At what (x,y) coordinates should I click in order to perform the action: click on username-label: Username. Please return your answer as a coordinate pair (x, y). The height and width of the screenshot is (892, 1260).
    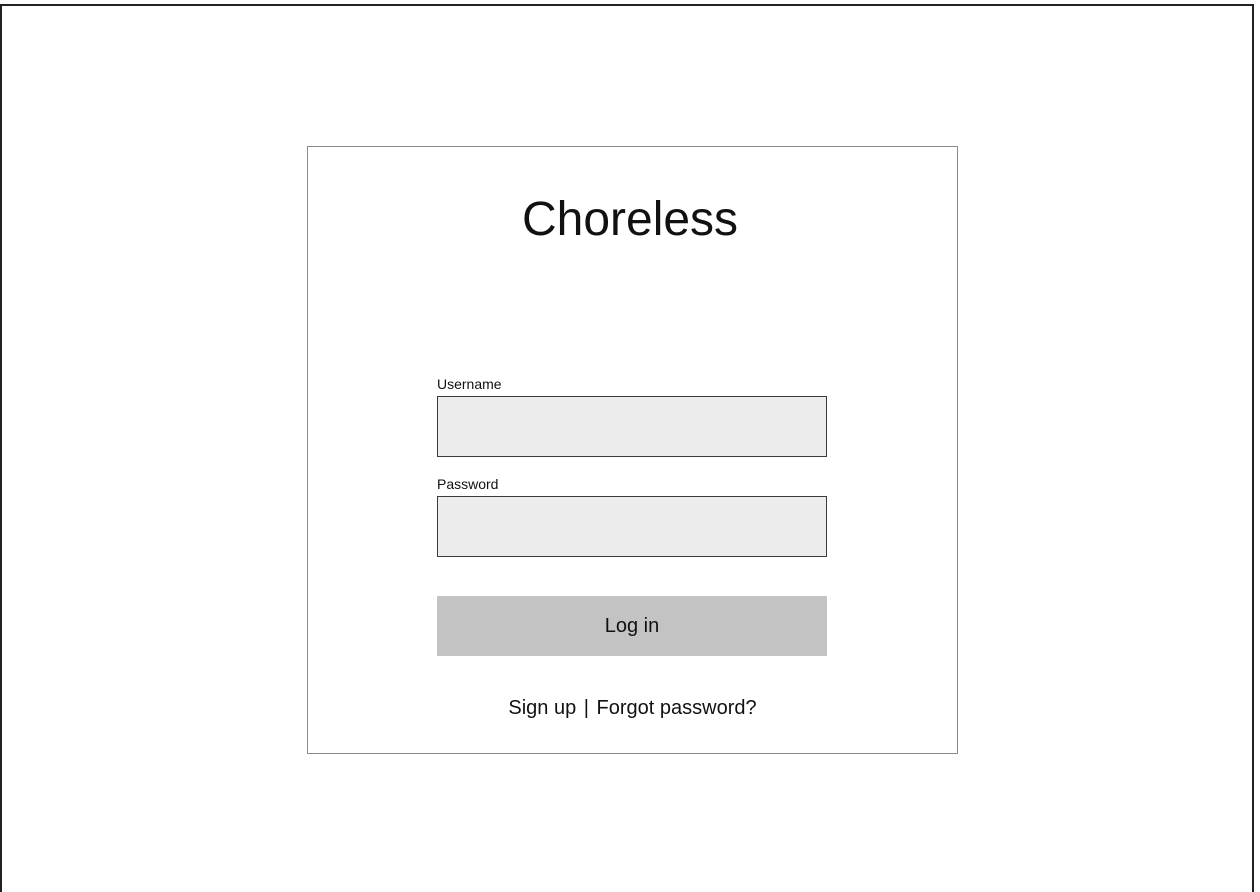
    Looking at the image, I should click on (469, 384).